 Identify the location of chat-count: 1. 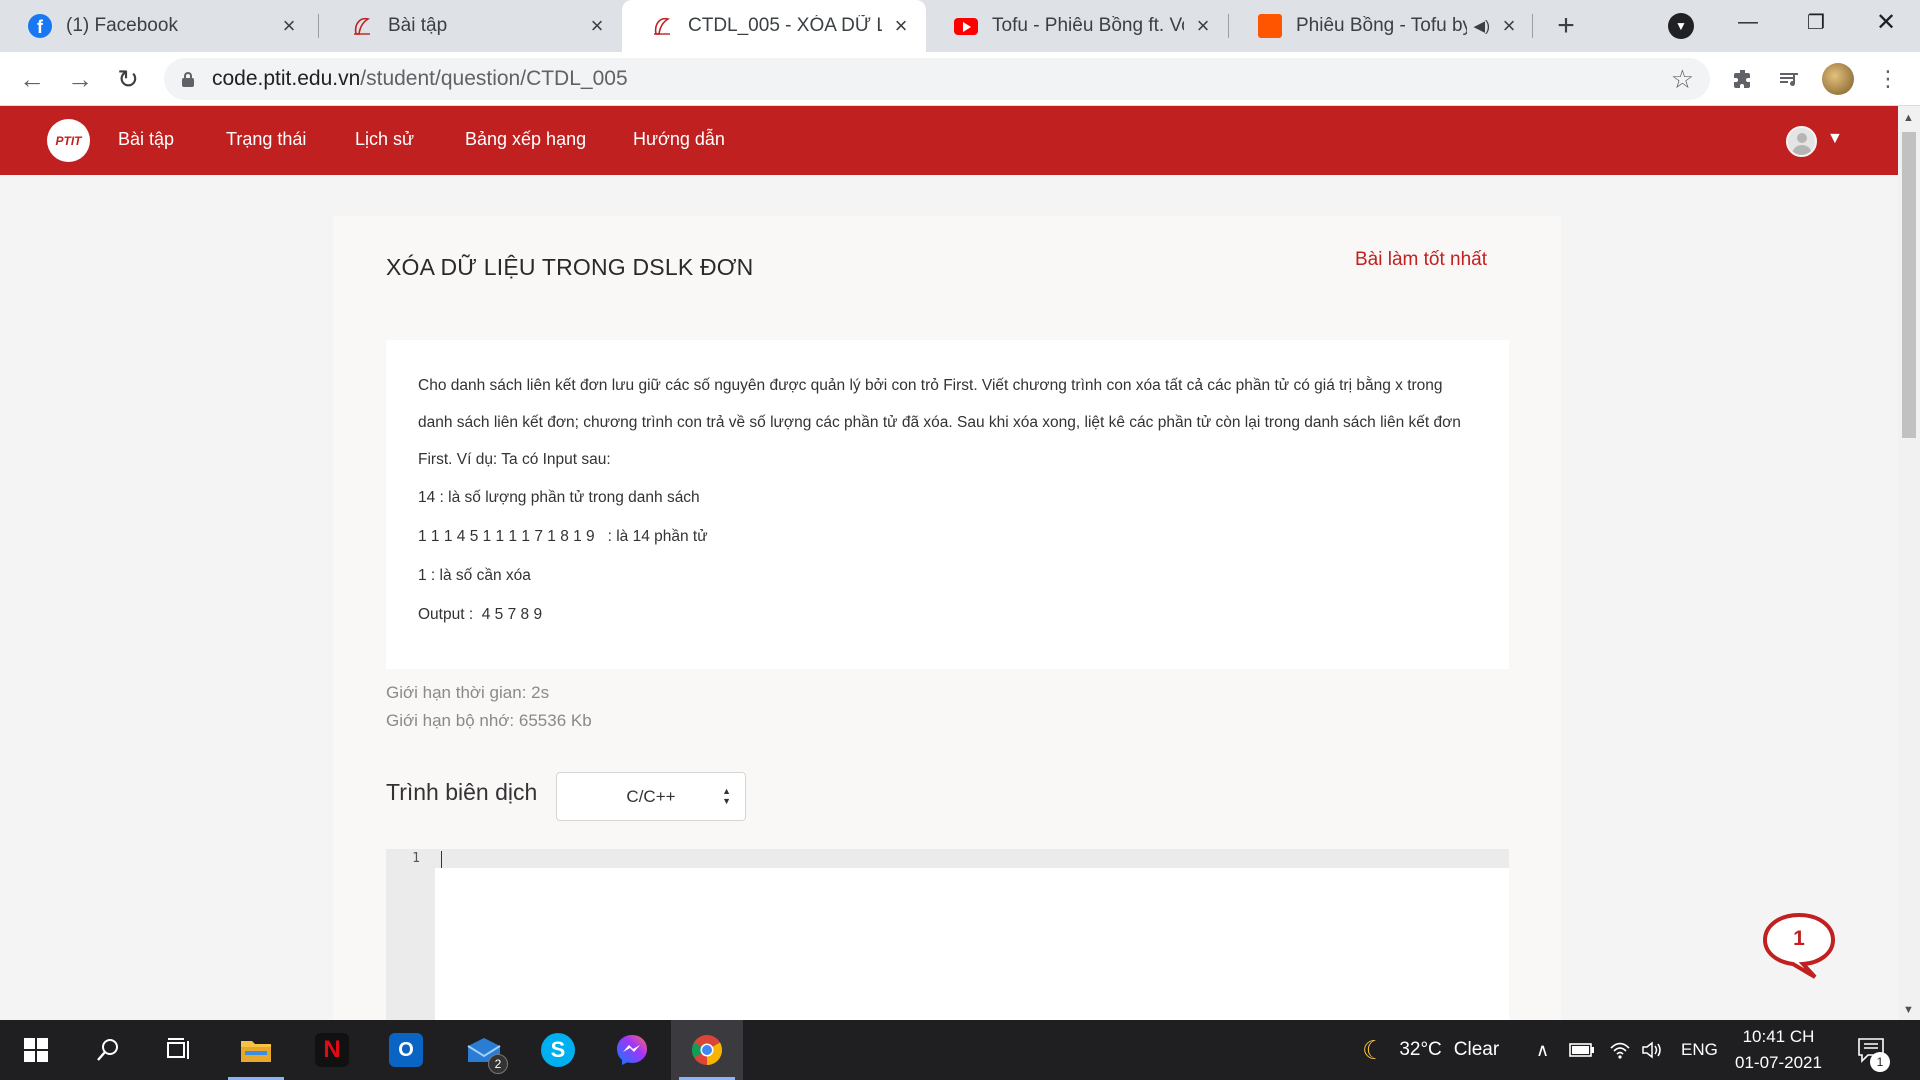
(1799, 938).